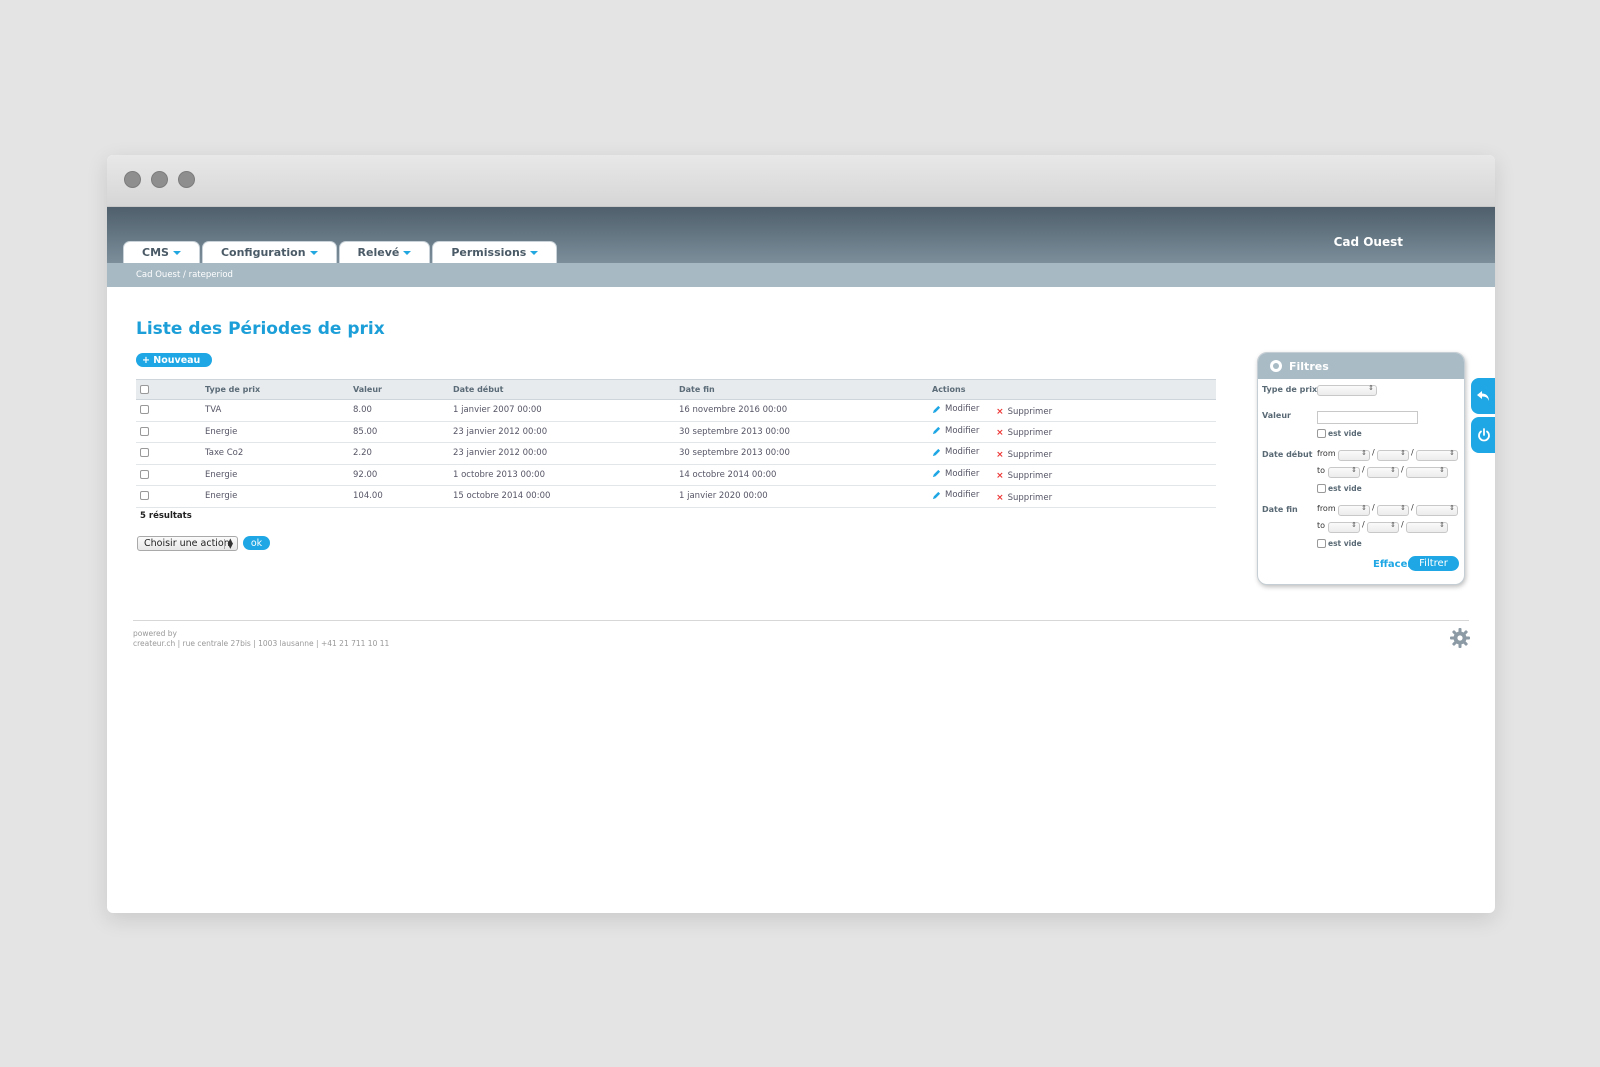 The width and height of the screenshot is (1600, 1067). I want to click on logout-side-button, so click(1483, 435).